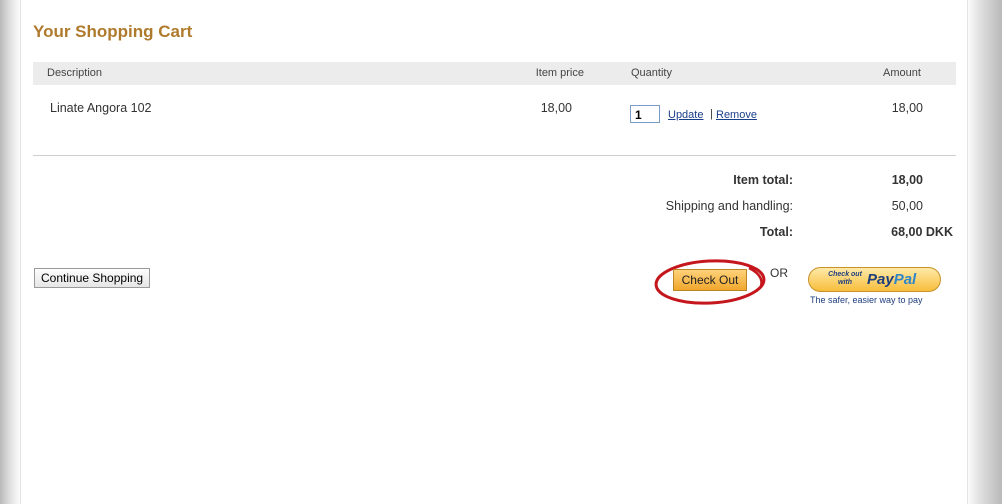 The height and width of the screenshot is (504, 1002). Describe the element at coordinates (907, 108) in the screenshot. I see `item-amount: 18,00` at that location.